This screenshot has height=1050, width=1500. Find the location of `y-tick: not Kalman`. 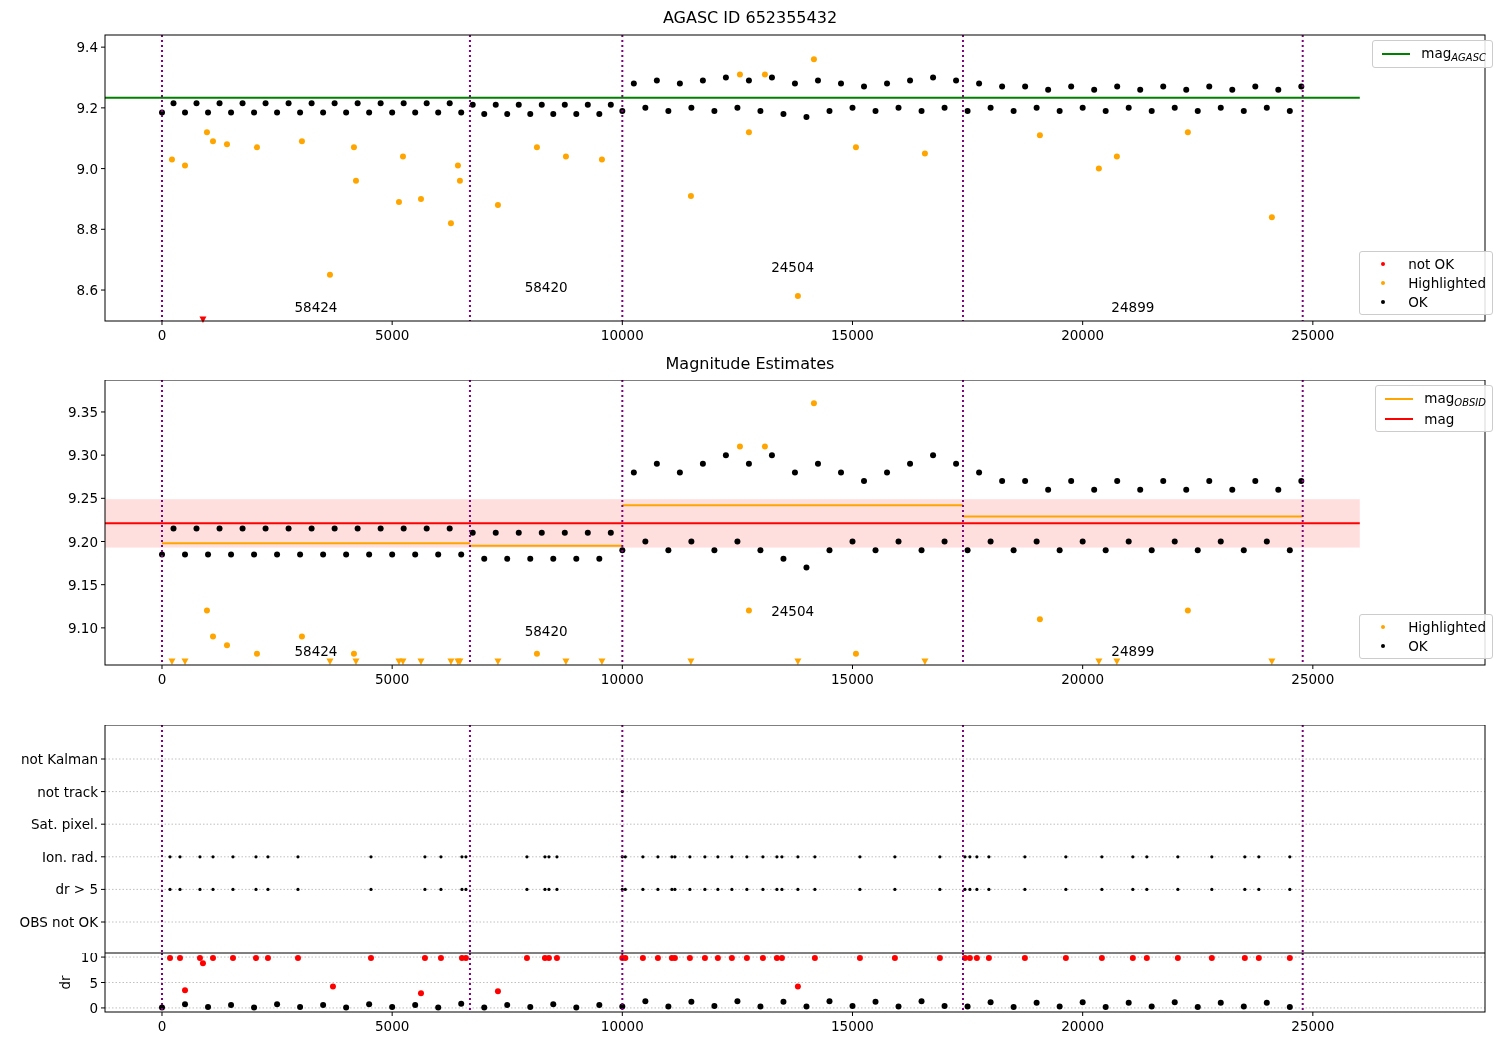

y-tick: not Kalman is located at coordinates (63, 759).